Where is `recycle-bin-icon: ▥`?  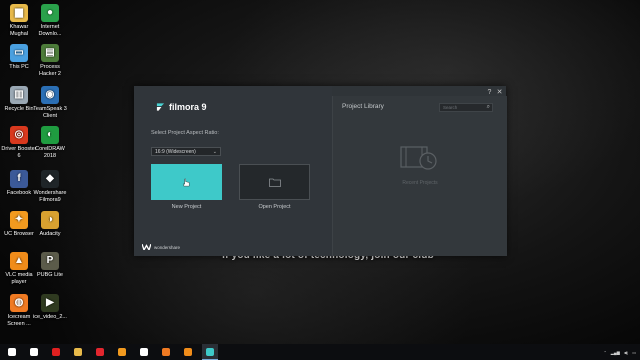
recycle-bin-icon: ▥ is located at coordinates (19, 95).